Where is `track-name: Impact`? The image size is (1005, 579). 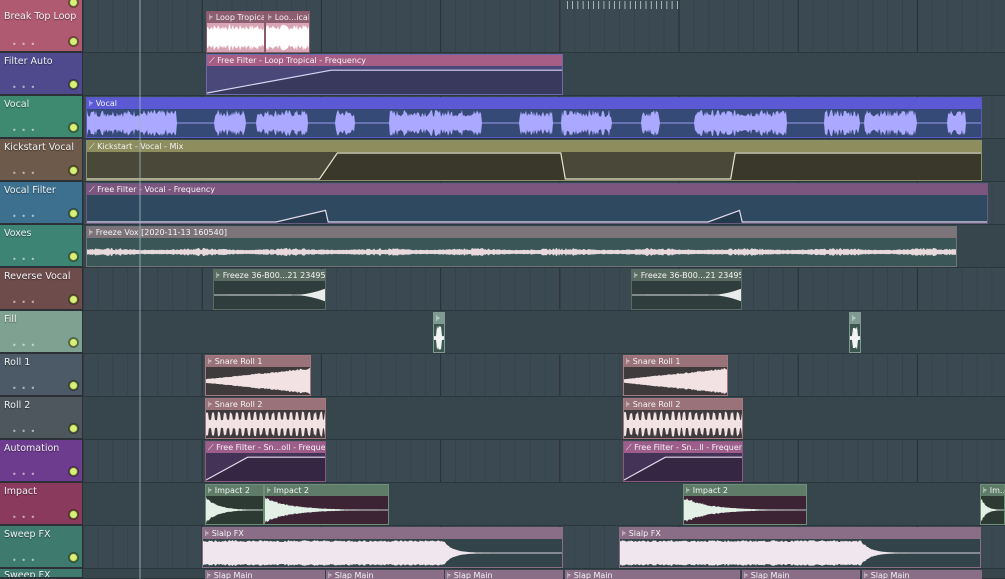 track-name: Impact is located at coordinates (20, 491).